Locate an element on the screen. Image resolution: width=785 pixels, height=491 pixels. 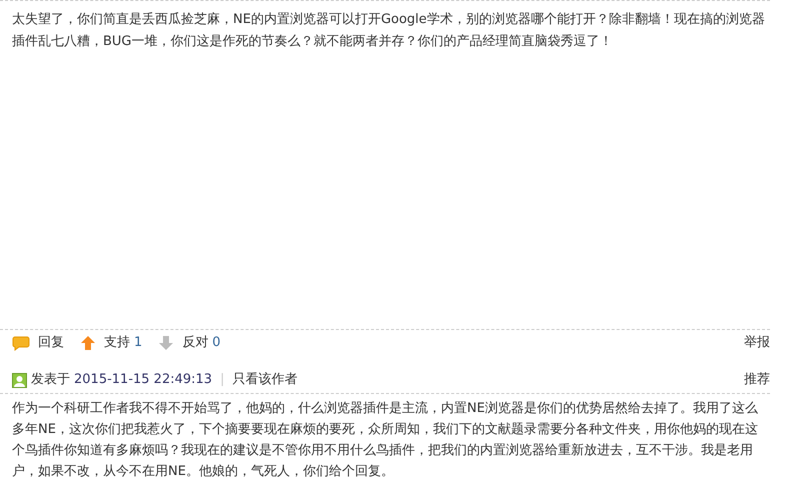
report-link: 举报 is located at coordinates (757, 343).